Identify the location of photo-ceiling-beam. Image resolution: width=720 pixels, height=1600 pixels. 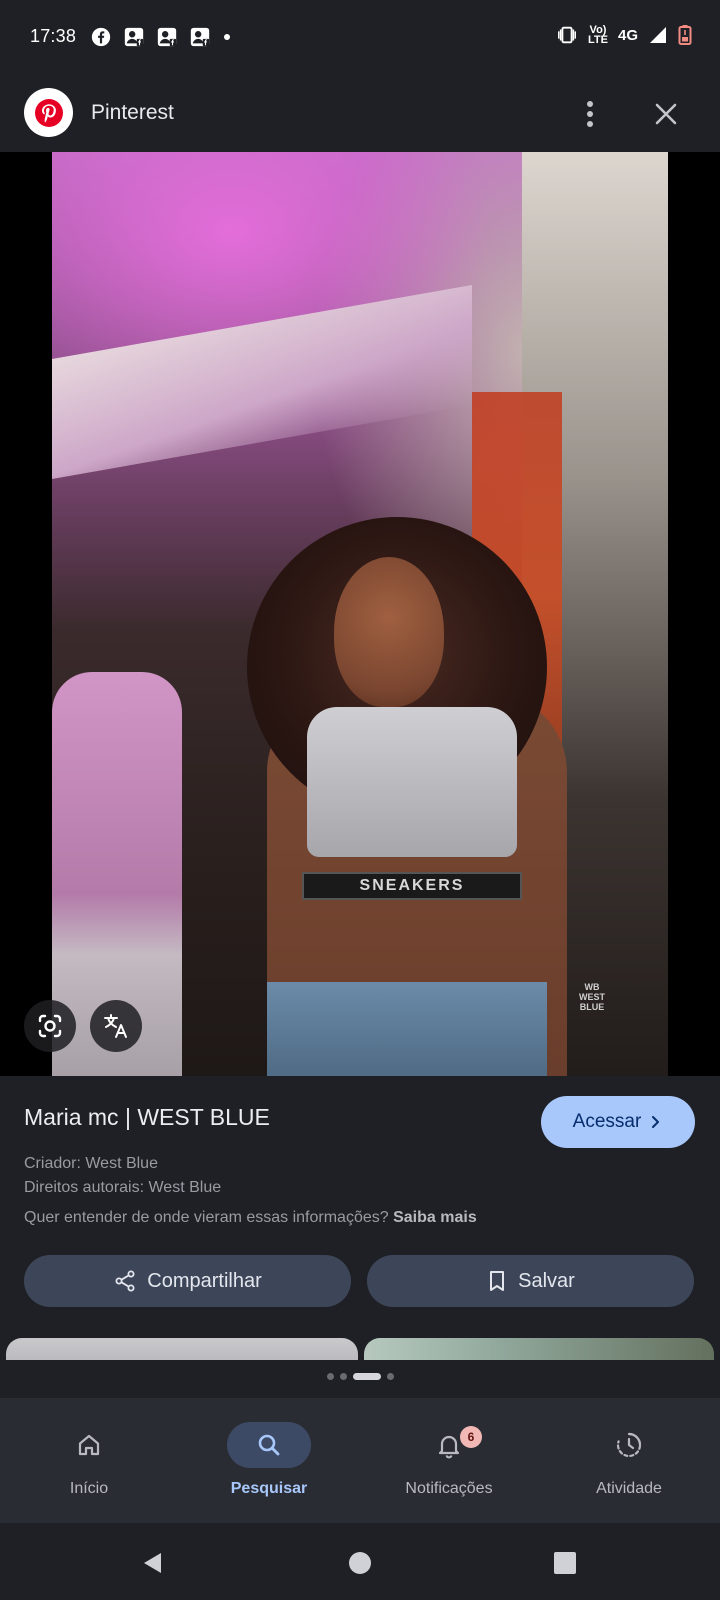
(262, 382).